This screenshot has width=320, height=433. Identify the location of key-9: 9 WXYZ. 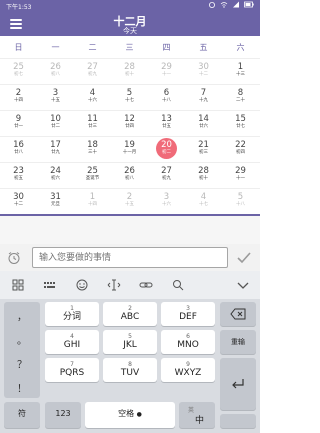
(188, 370).